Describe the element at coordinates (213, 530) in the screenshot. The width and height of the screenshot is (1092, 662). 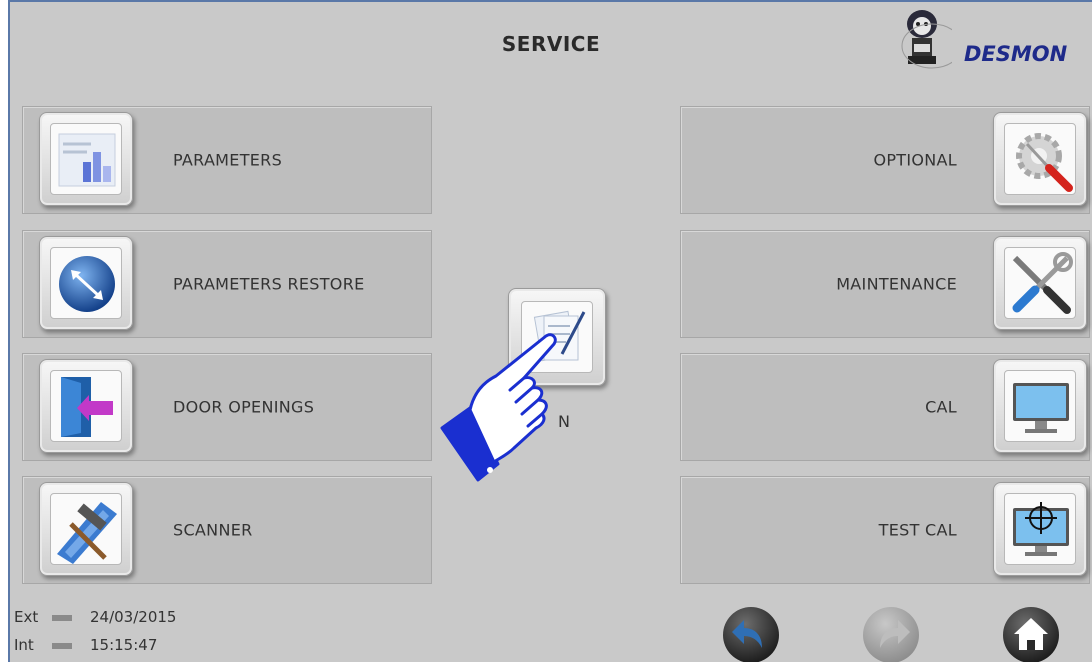
I see `scanner-label: SCANNER` at that location.